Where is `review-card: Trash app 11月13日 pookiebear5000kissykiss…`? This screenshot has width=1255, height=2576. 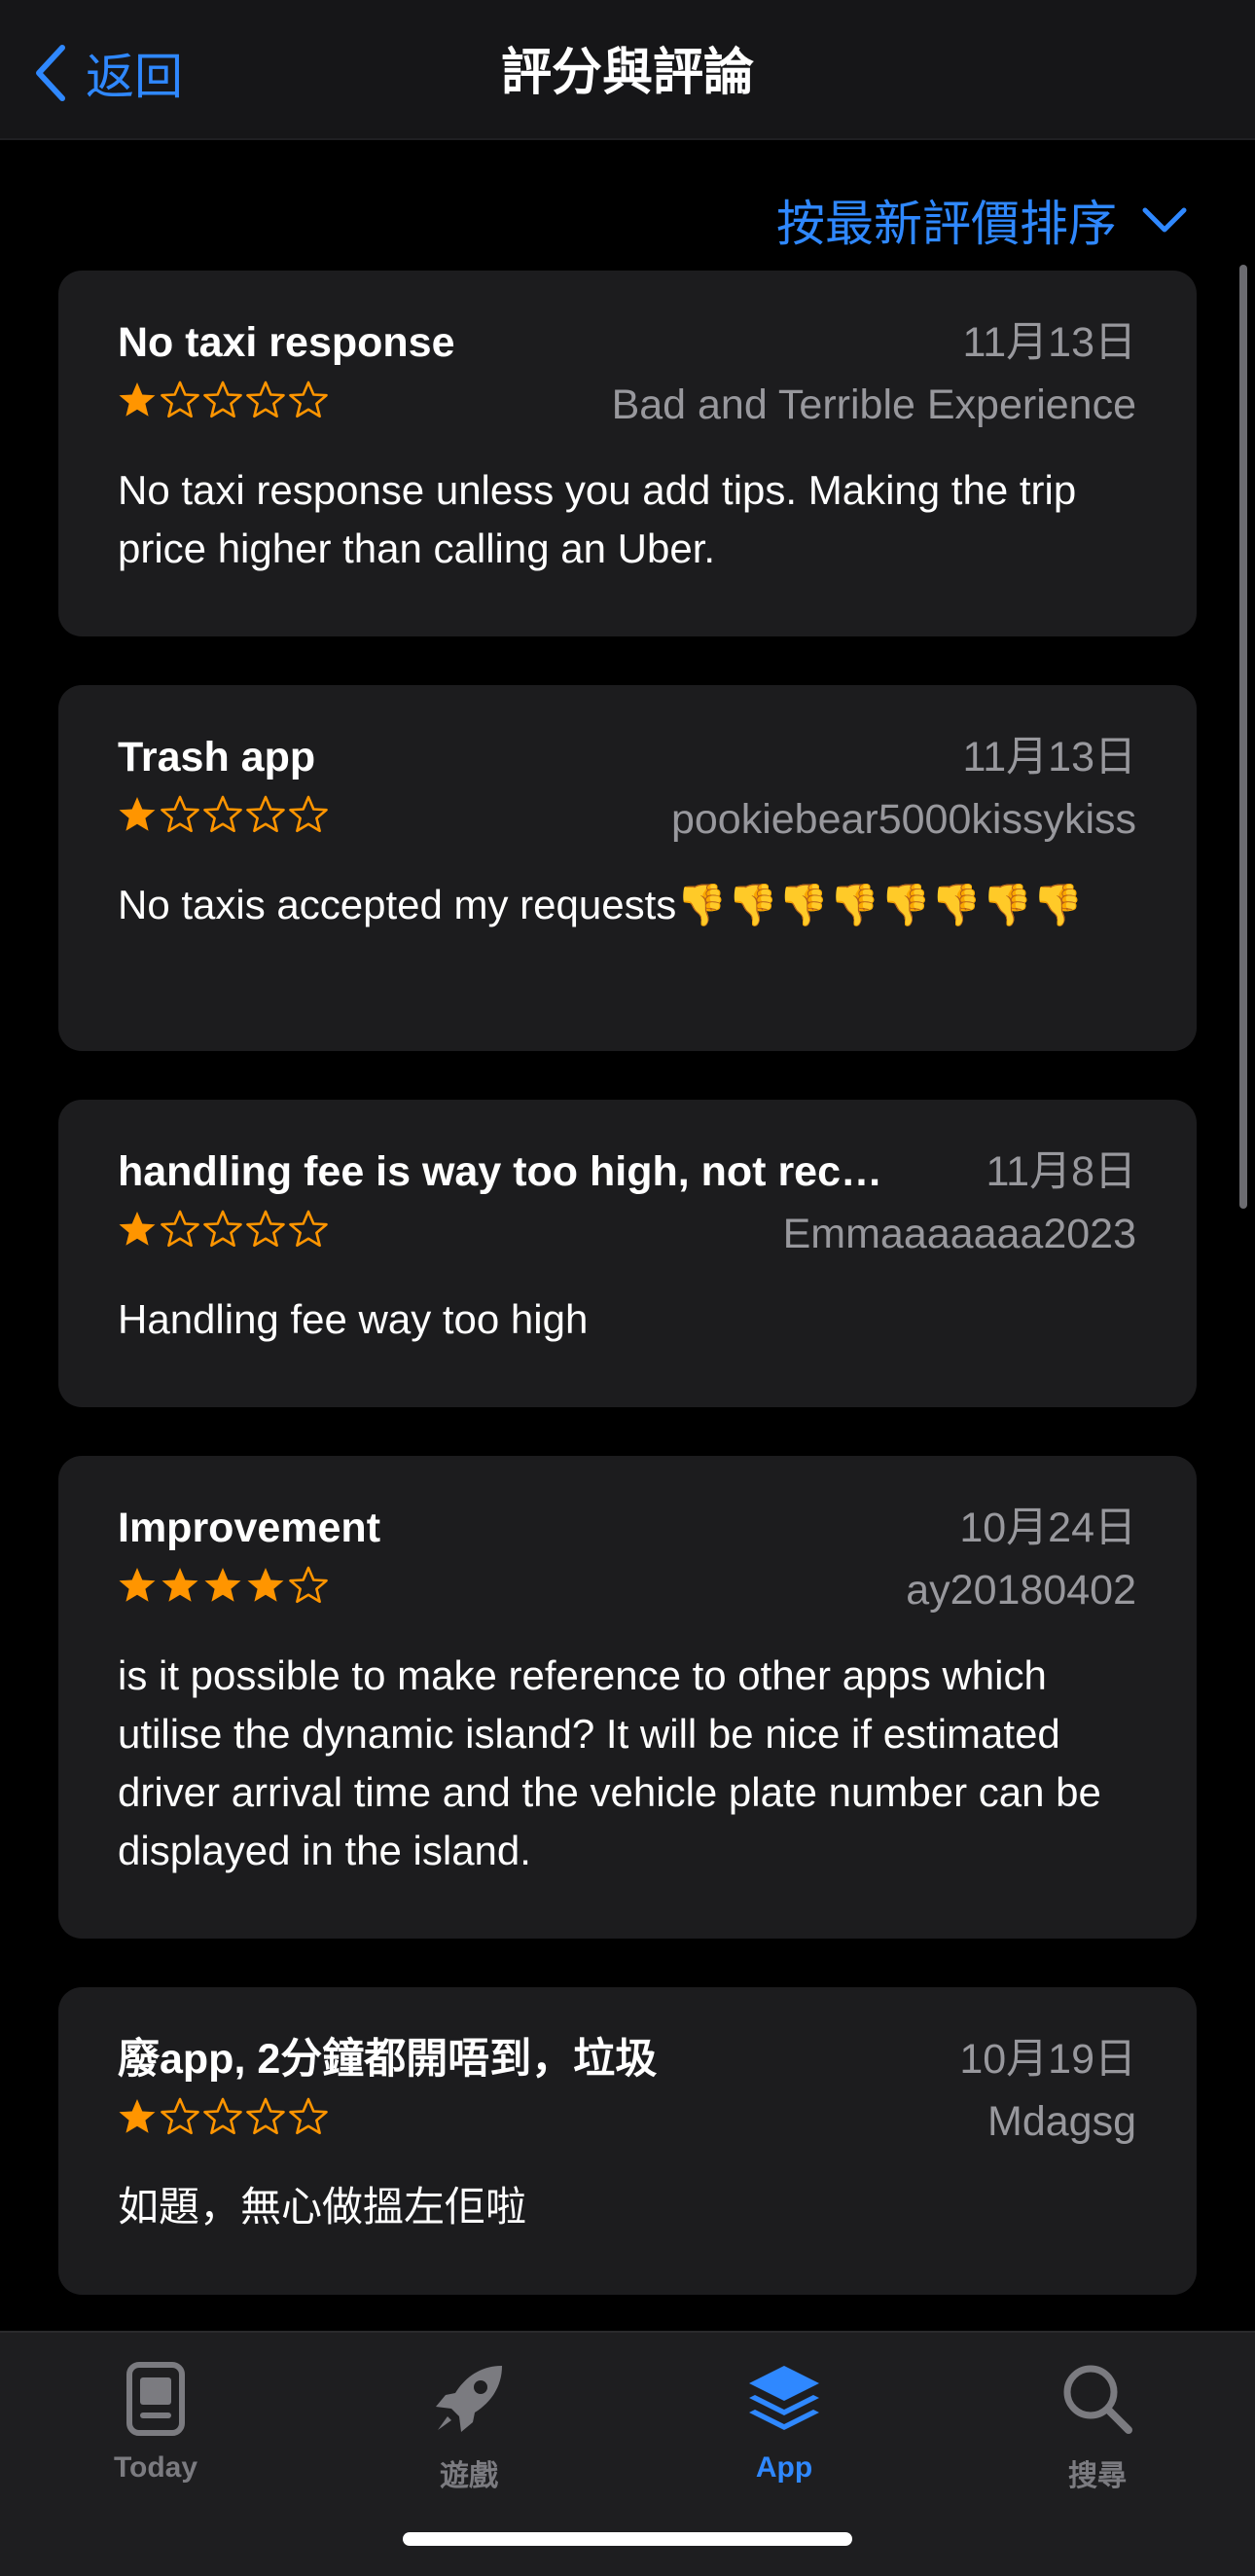
review-card: Trash app 11月13日 pookiebear5000kissykiss… is located at coordinates (627, 868).